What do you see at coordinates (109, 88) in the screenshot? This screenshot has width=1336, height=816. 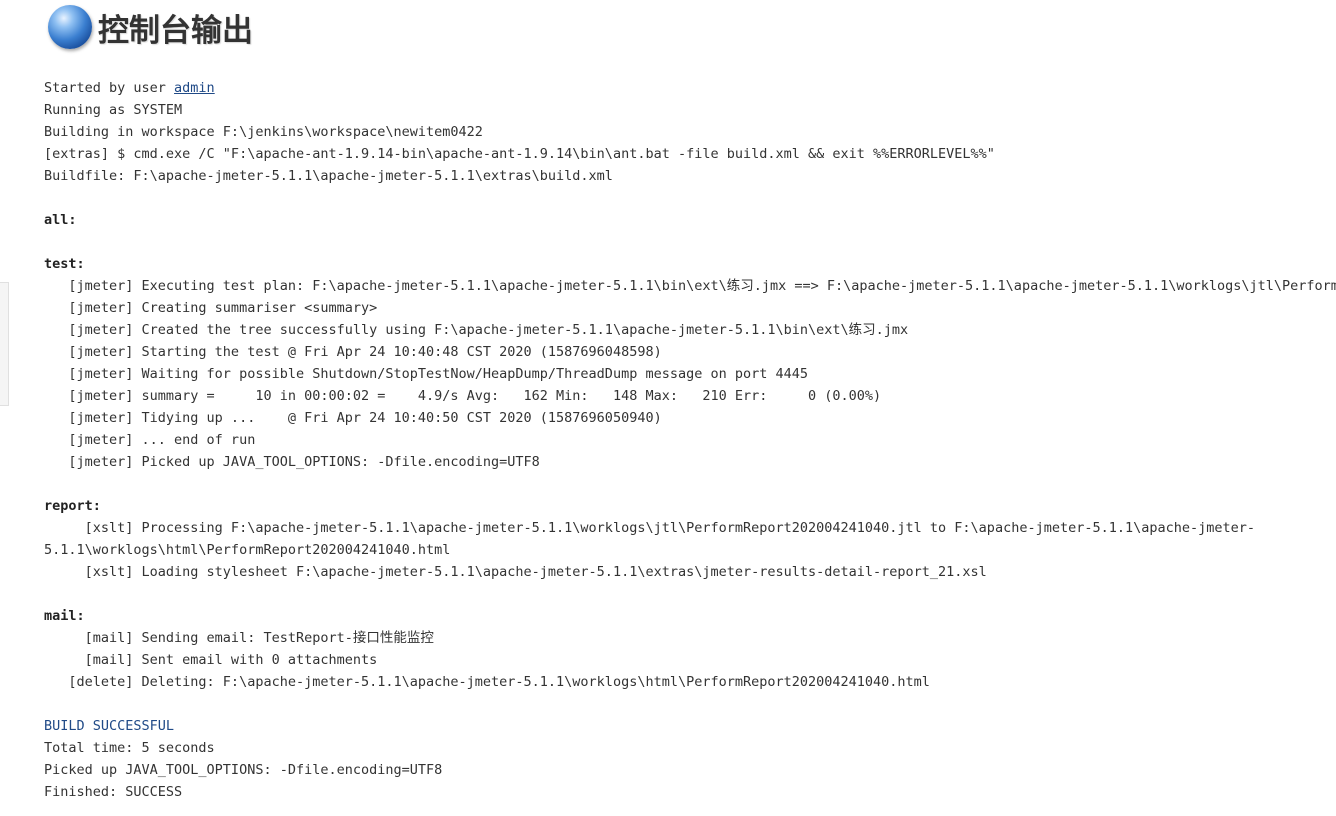 I see `started-prefix: Started by user` at bounding box center [109, 88].